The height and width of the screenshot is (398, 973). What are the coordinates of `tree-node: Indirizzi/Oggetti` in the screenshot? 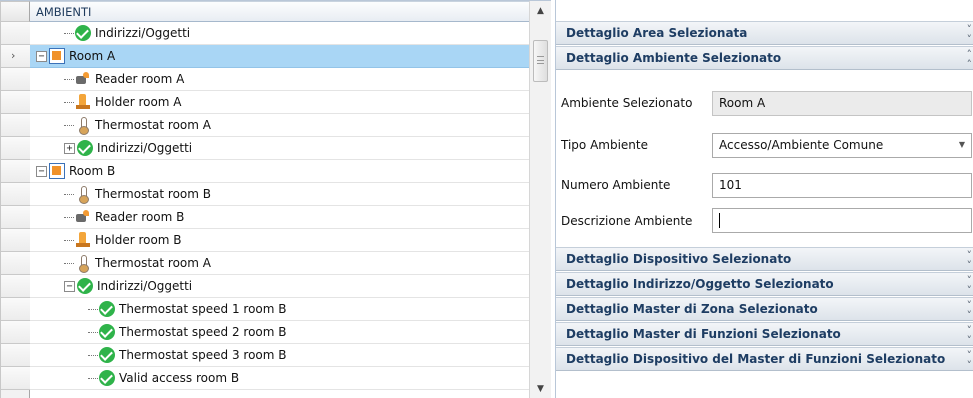 It's located at (127, 33).